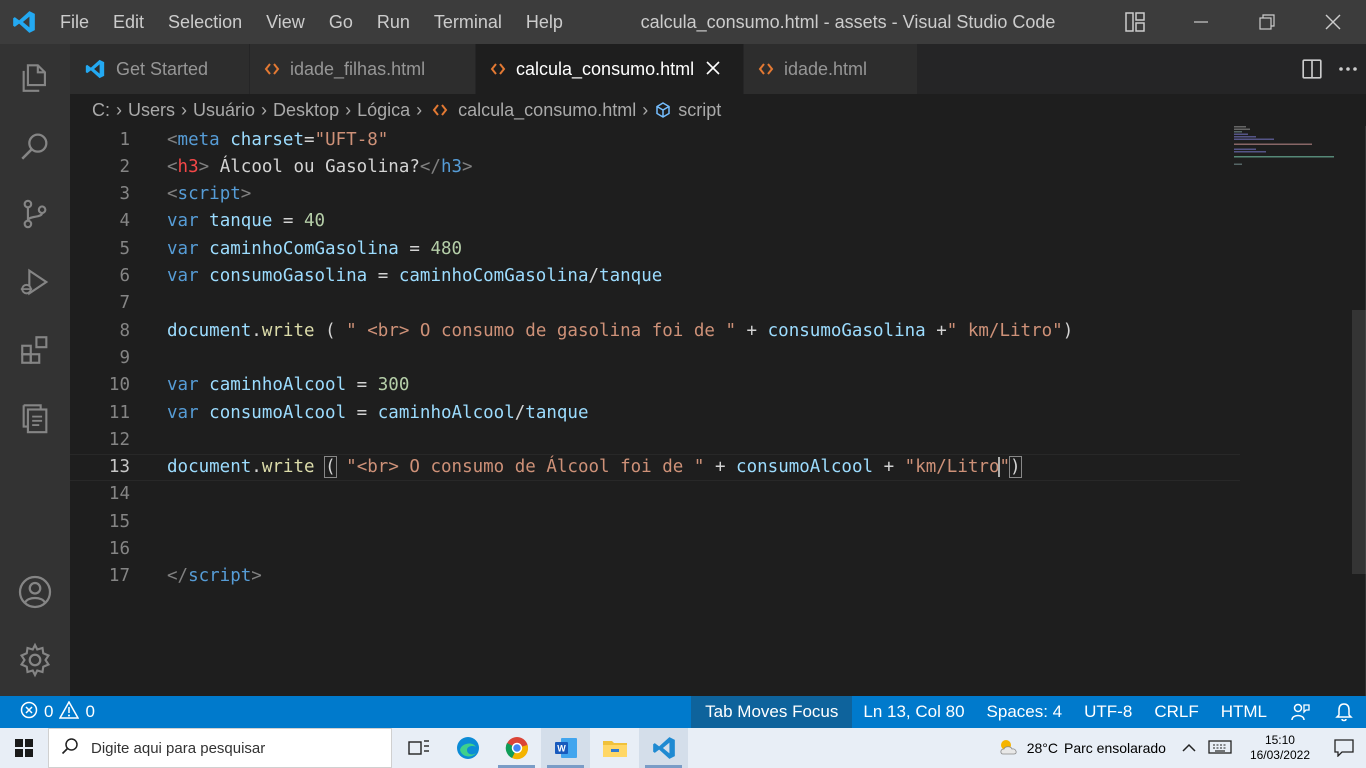 The image size is (1366, 768). I want to click on code-line: 14, so click(655, 494).